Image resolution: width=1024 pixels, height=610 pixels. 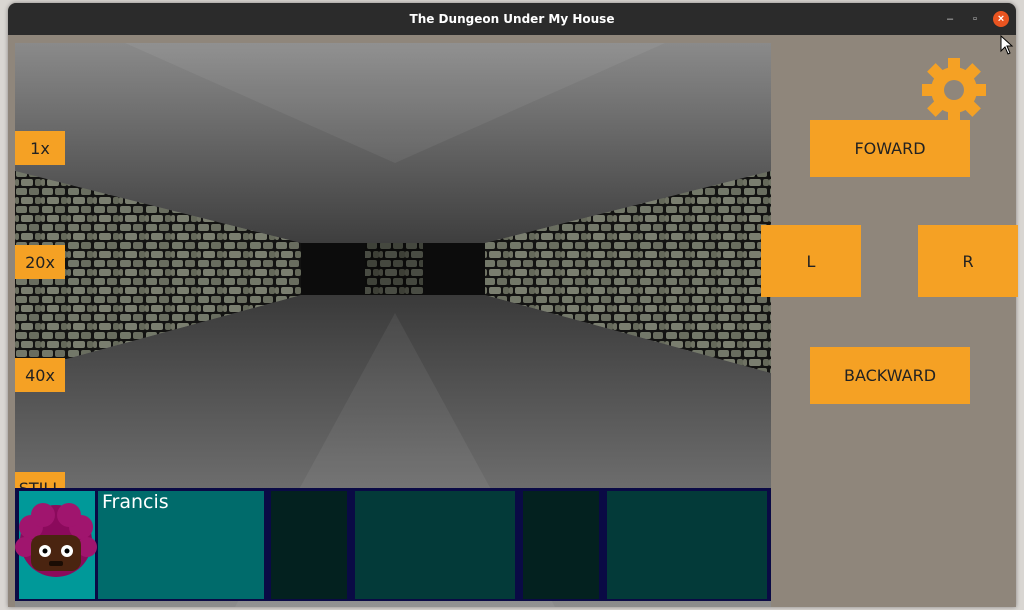 I want to click on party-bar: Francis, so click(x=393, y=544).